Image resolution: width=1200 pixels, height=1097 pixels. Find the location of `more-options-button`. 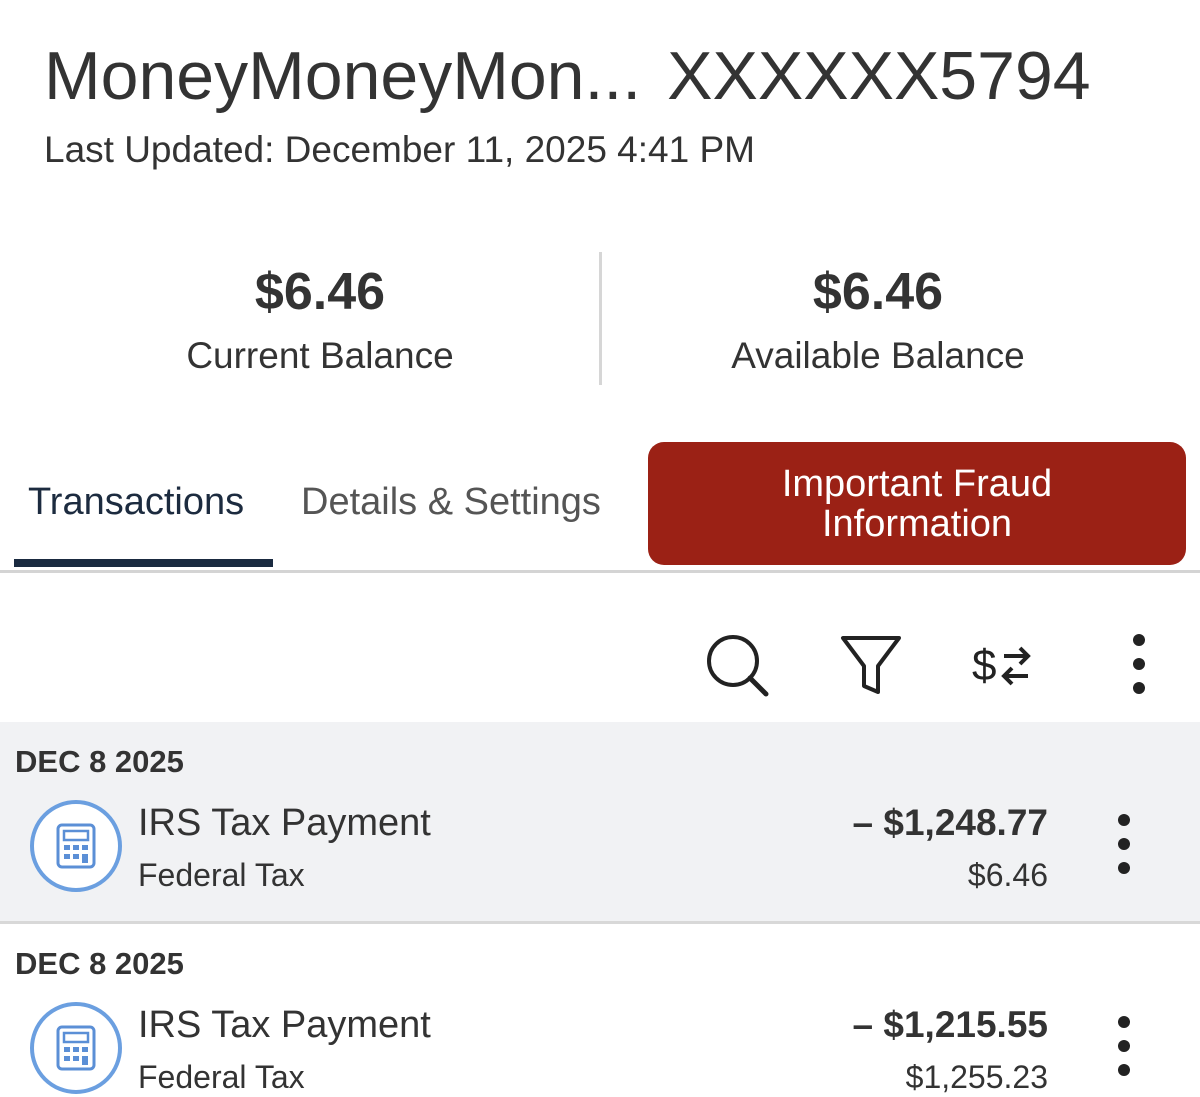

more-options-button is located at coordinates (1139, 665).